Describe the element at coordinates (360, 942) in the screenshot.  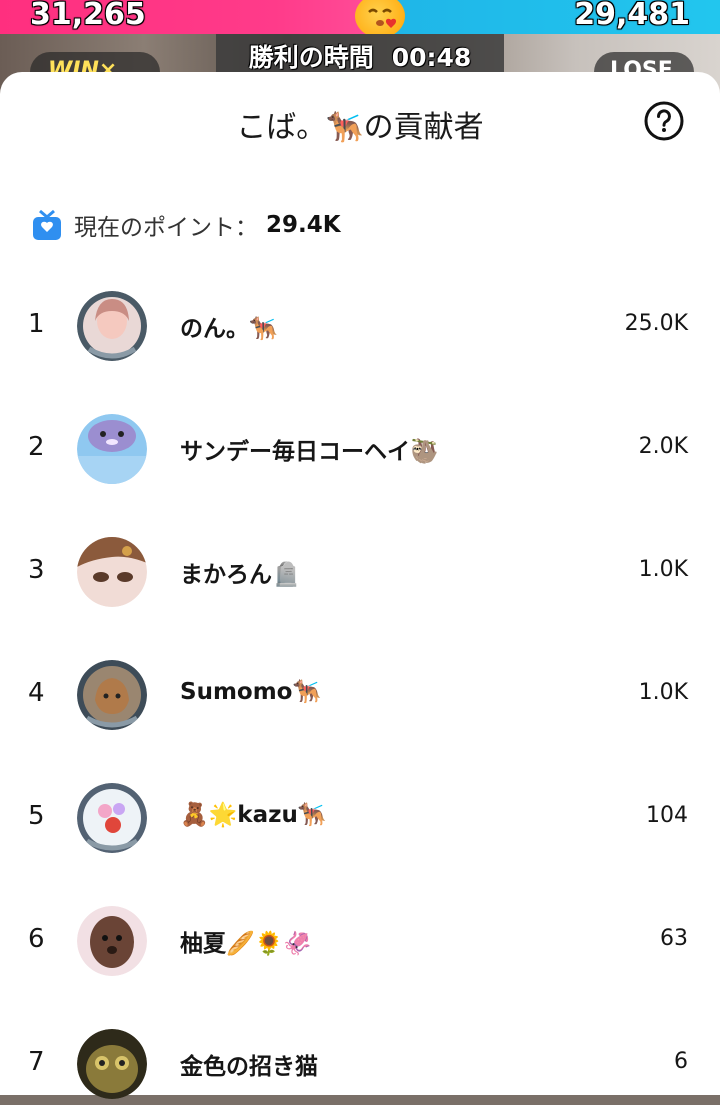
I see `contributor-row: 6 柚夏🥖🌻🦑 63` at that location.